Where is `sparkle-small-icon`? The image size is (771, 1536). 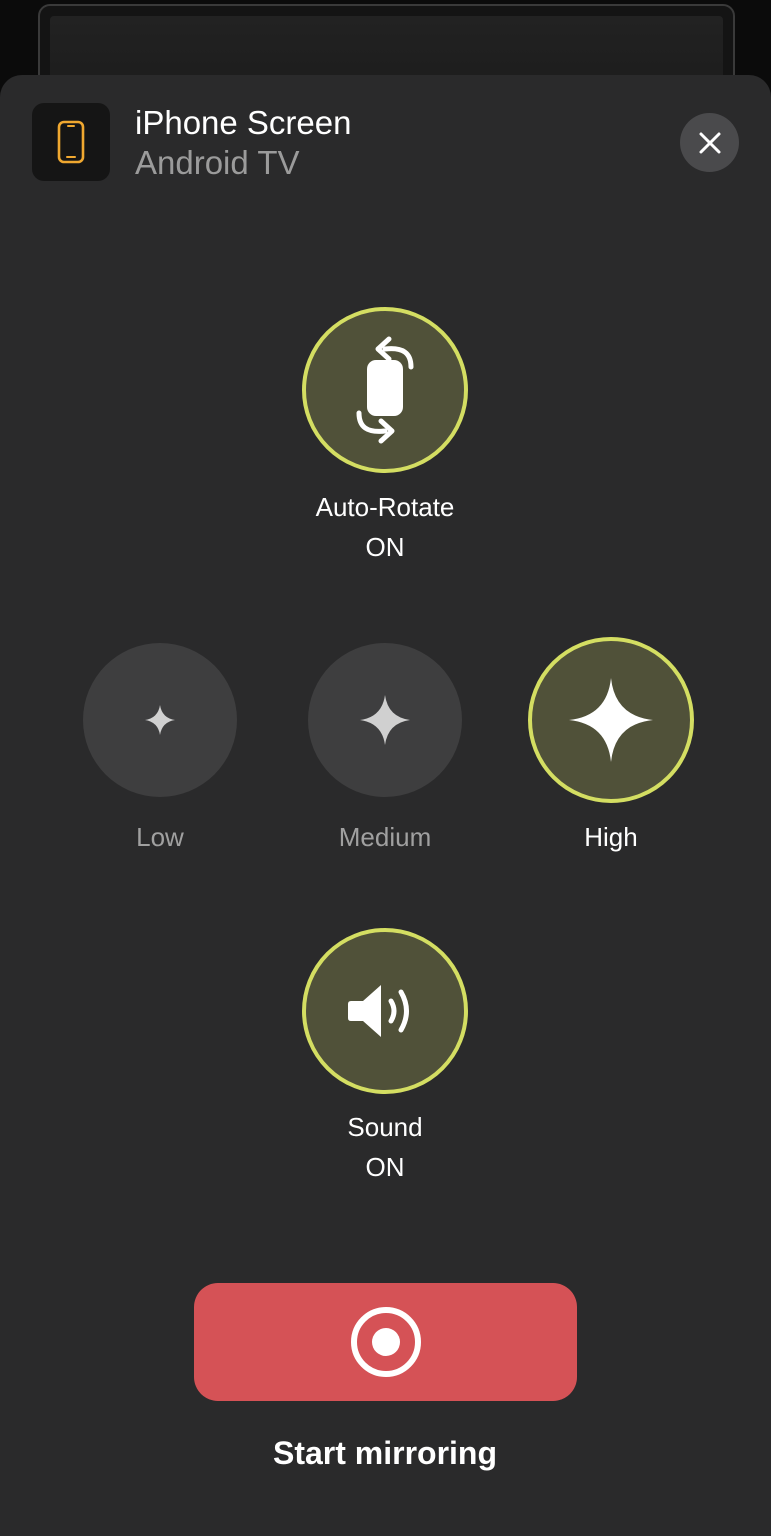 sparkle-small-icon is located at coordinates (160, 720).